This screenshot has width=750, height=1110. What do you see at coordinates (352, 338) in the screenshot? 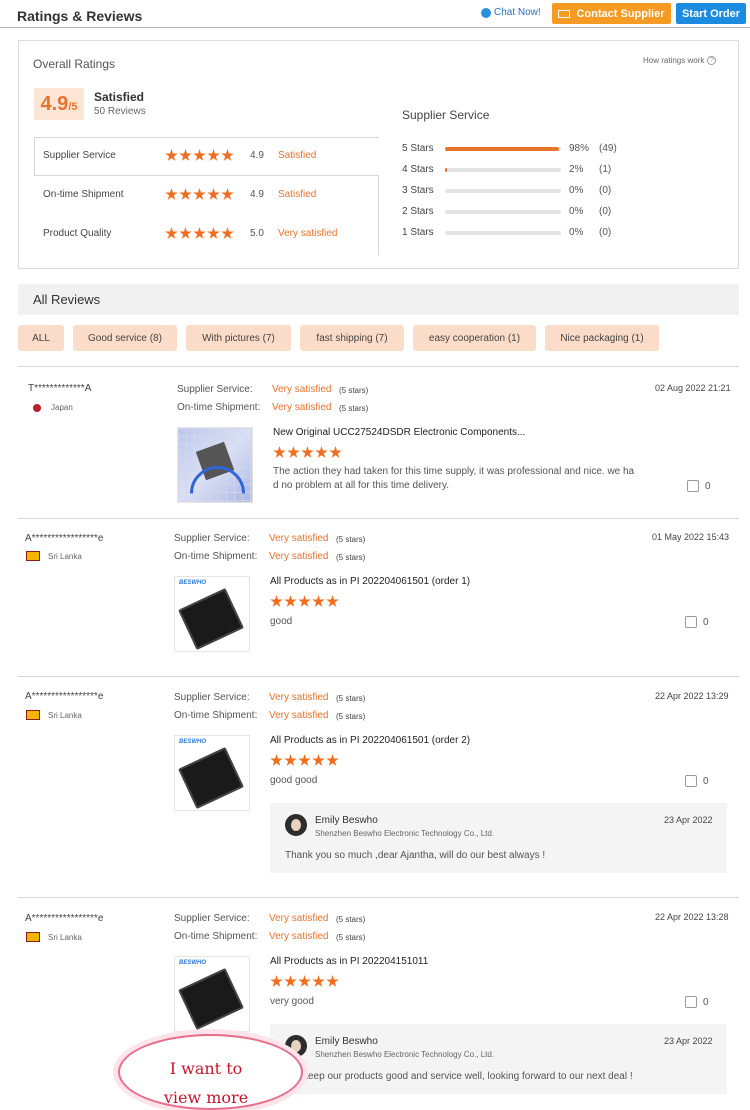
I see `filter-tag-fast-shipping: fast shipping (7)` at bounding box center [352, 338].